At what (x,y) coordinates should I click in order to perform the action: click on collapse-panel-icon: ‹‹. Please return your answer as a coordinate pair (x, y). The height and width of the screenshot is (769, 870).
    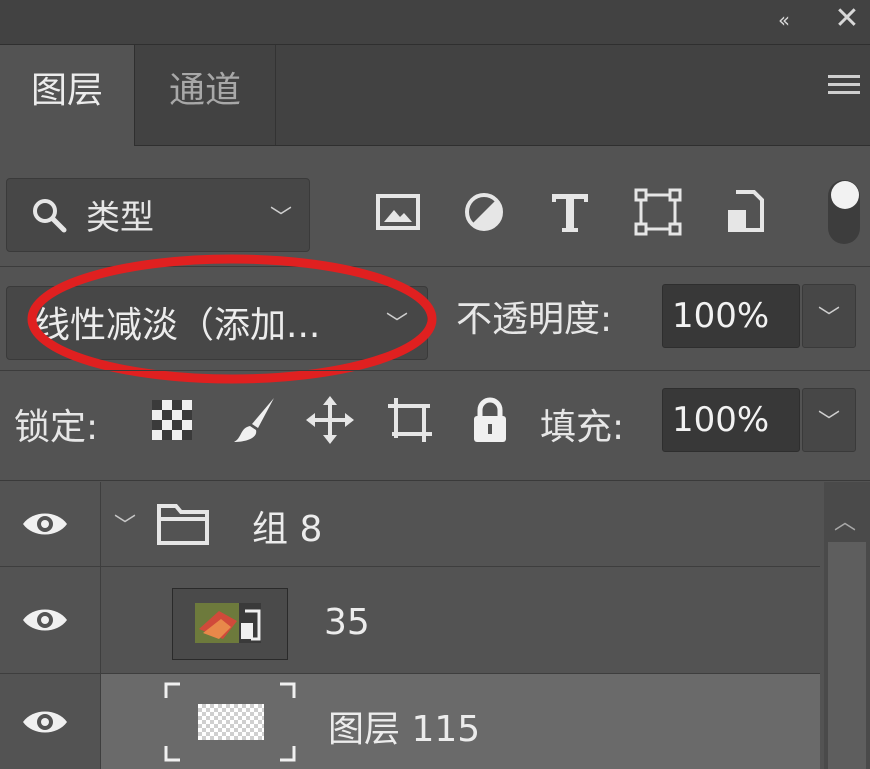
    Looking at the image, I should click on (782, 20).